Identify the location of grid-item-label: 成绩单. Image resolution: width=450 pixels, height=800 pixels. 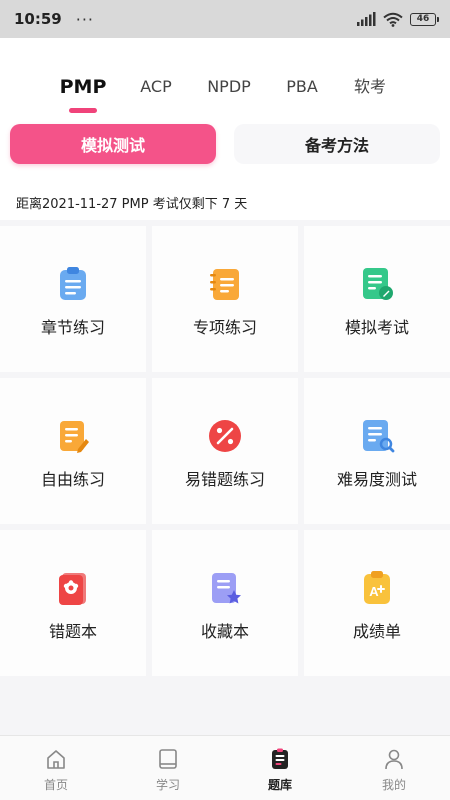
(376, 631).